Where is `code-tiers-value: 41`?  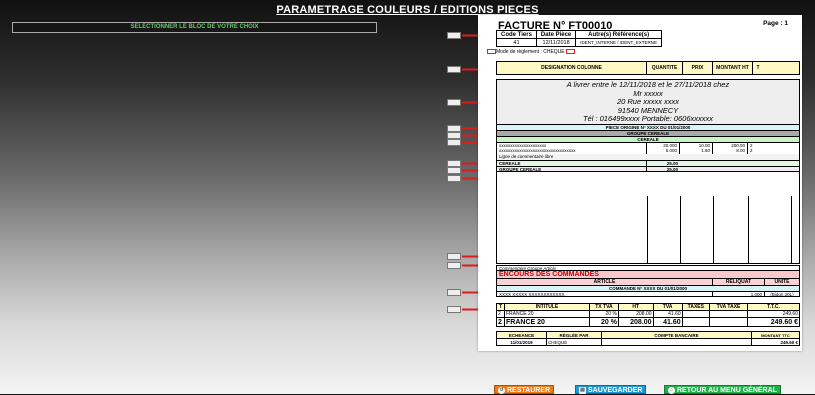 code-tiers-value: 41 is located at coordinates (516, 42).